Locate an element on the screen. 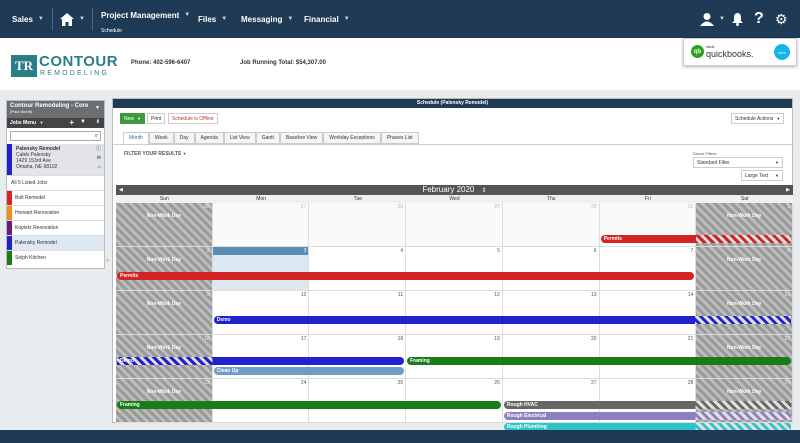 The height and width of the screenshot is (443, 800). list-item: Kopietz Renovation is located at coordinates (55, 227).